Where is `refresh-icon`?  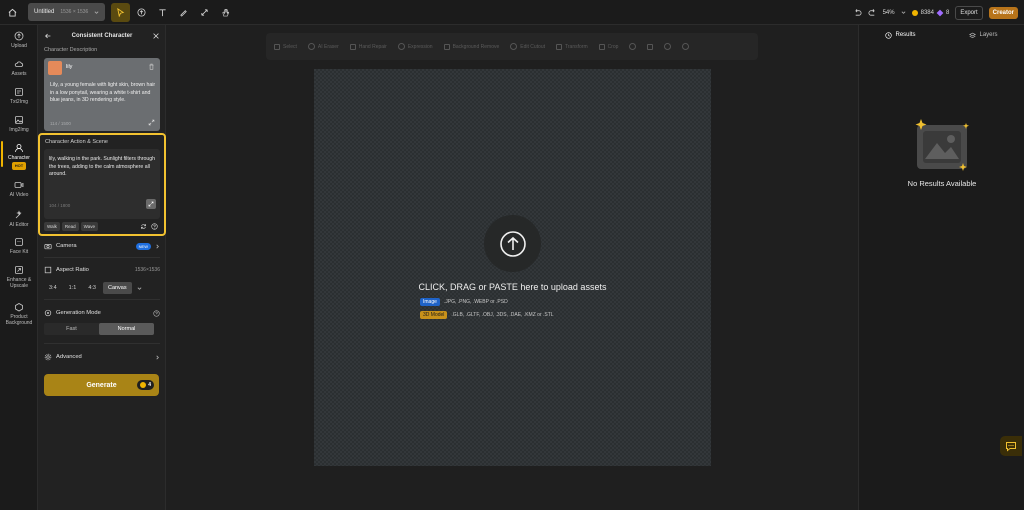 refresh-icon is located at coordinates (143, 226).